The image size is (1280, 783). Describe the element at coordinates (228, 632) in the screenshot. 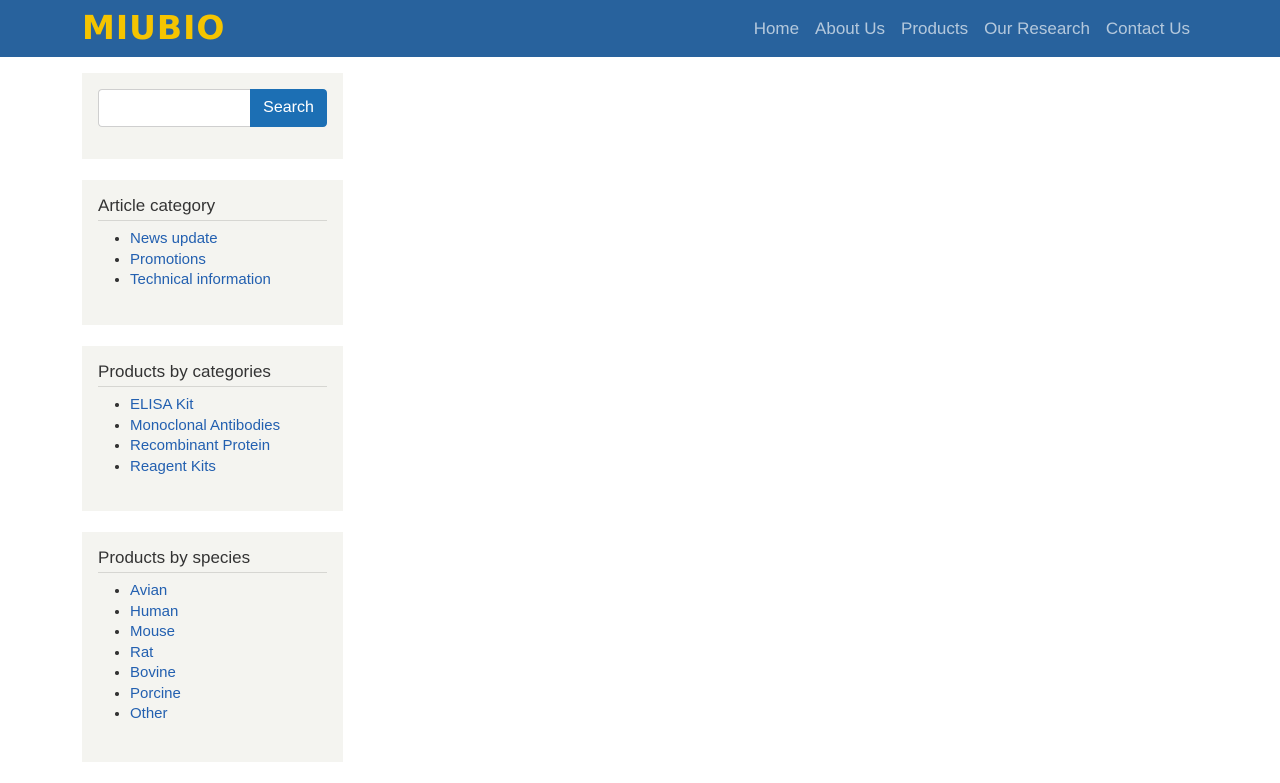

I see `list-item: Mouse` at that location.